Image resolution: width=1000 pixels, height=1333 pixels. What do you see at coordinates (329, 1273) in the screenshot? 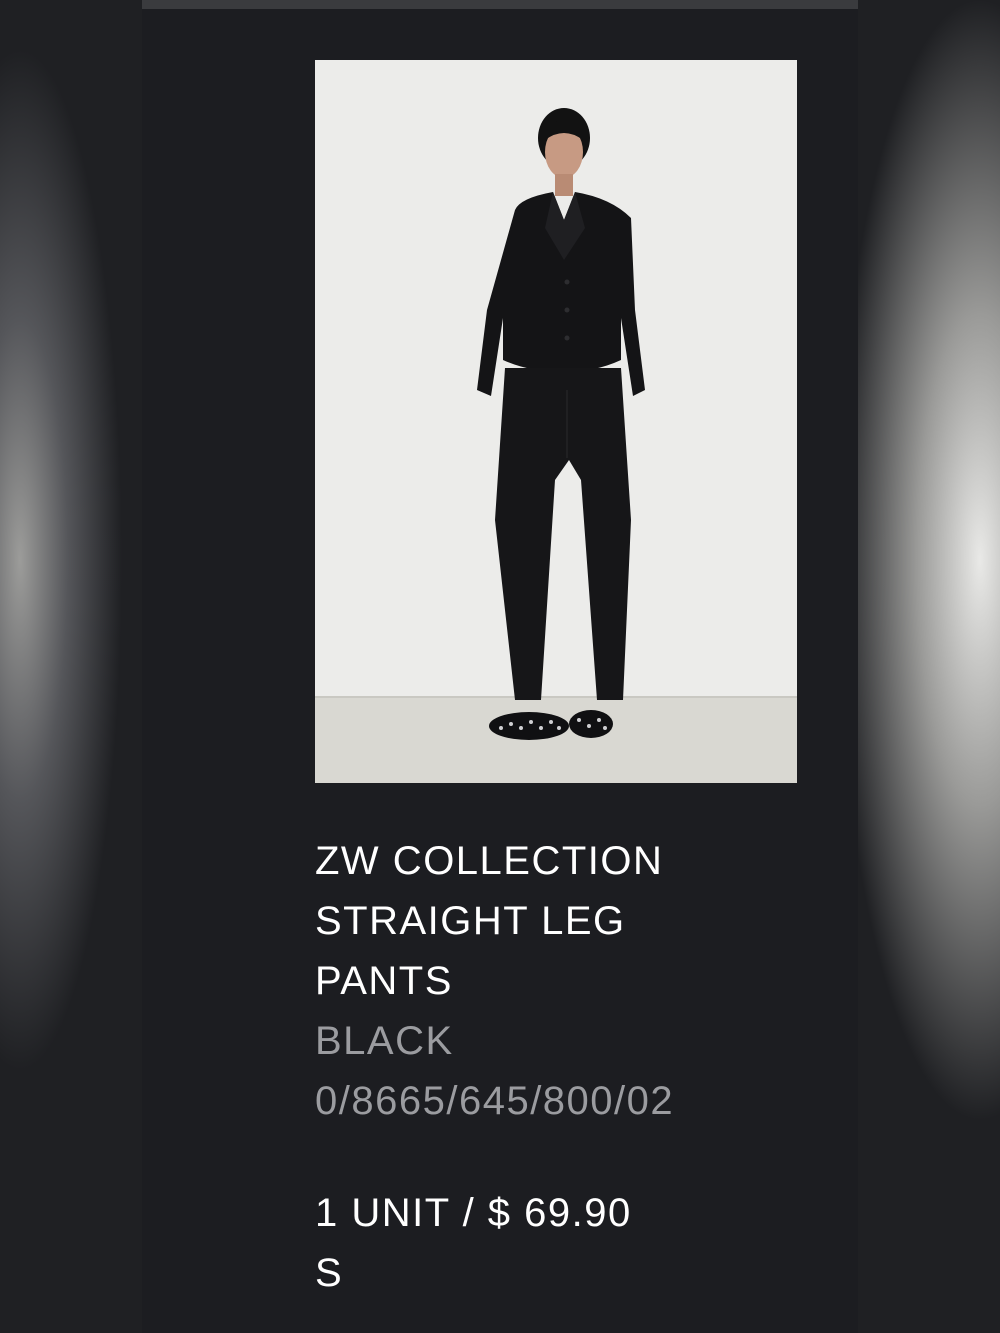
I see `product-size: S` at bounding box center [329, 1273].